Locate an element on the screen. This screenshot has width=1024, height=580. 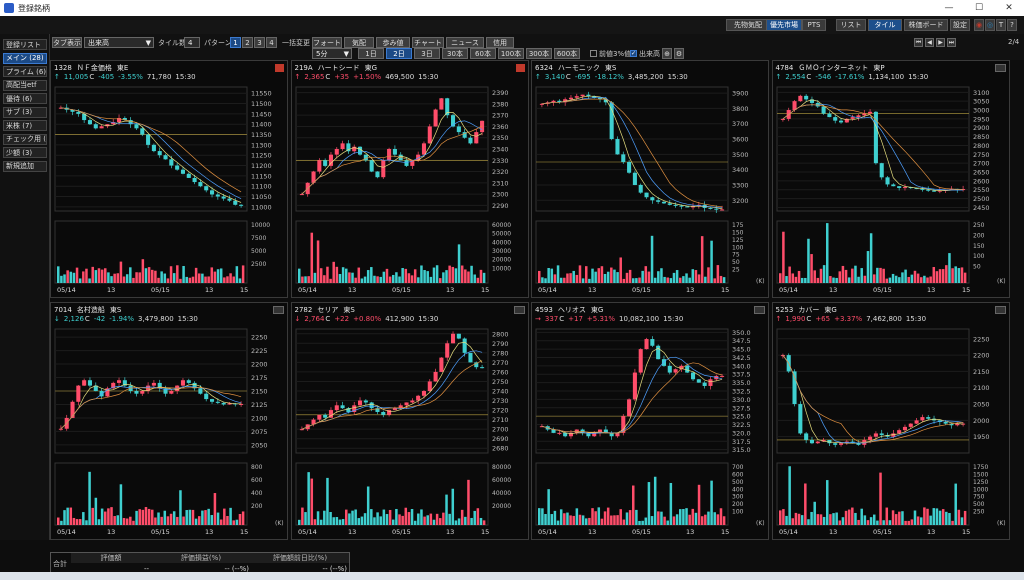
zoom-icon: ⊕ is located at coordinates (667, 53).